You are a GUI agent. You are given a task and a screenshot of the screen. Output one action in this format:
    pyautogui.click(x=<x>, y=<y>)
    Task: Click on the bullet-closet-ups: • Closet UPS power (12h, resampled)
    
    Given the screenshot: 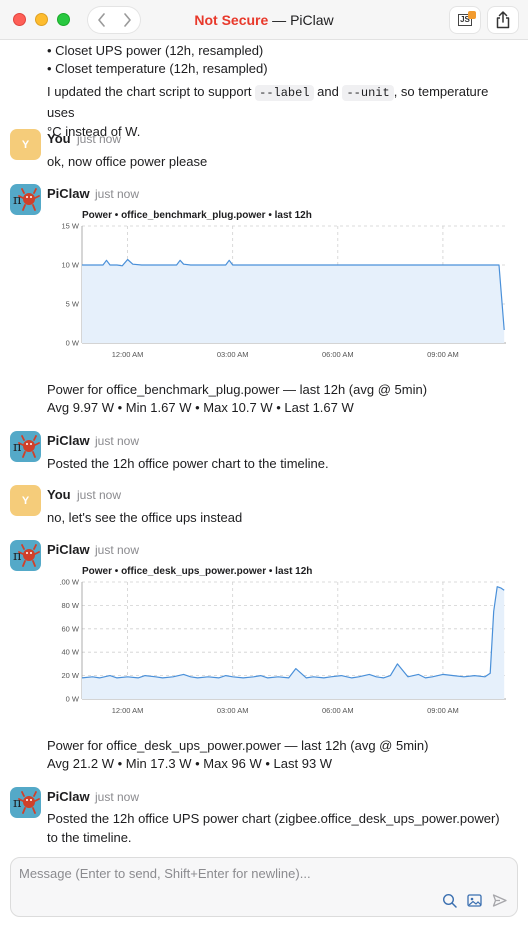 What is the action you would take?
    pyautogui.click(x=155, y=50)
    